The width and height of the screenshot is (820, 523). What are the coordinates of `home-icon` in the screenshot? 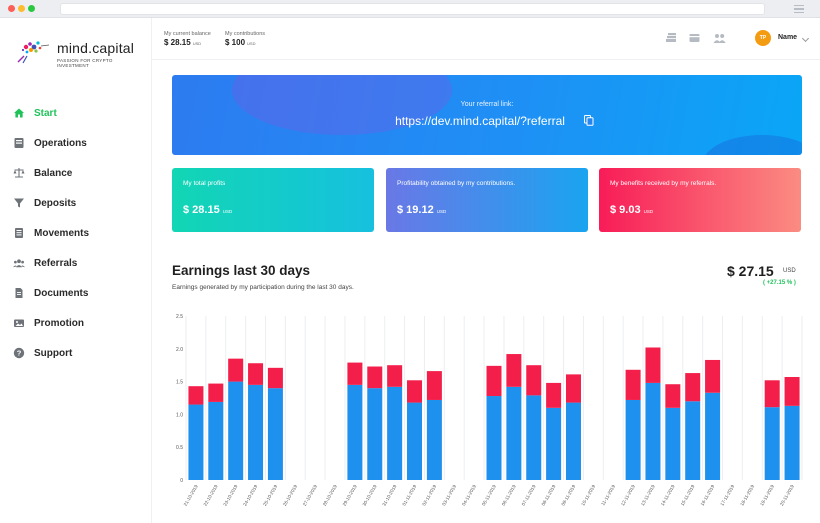 It's located at (19, 113).